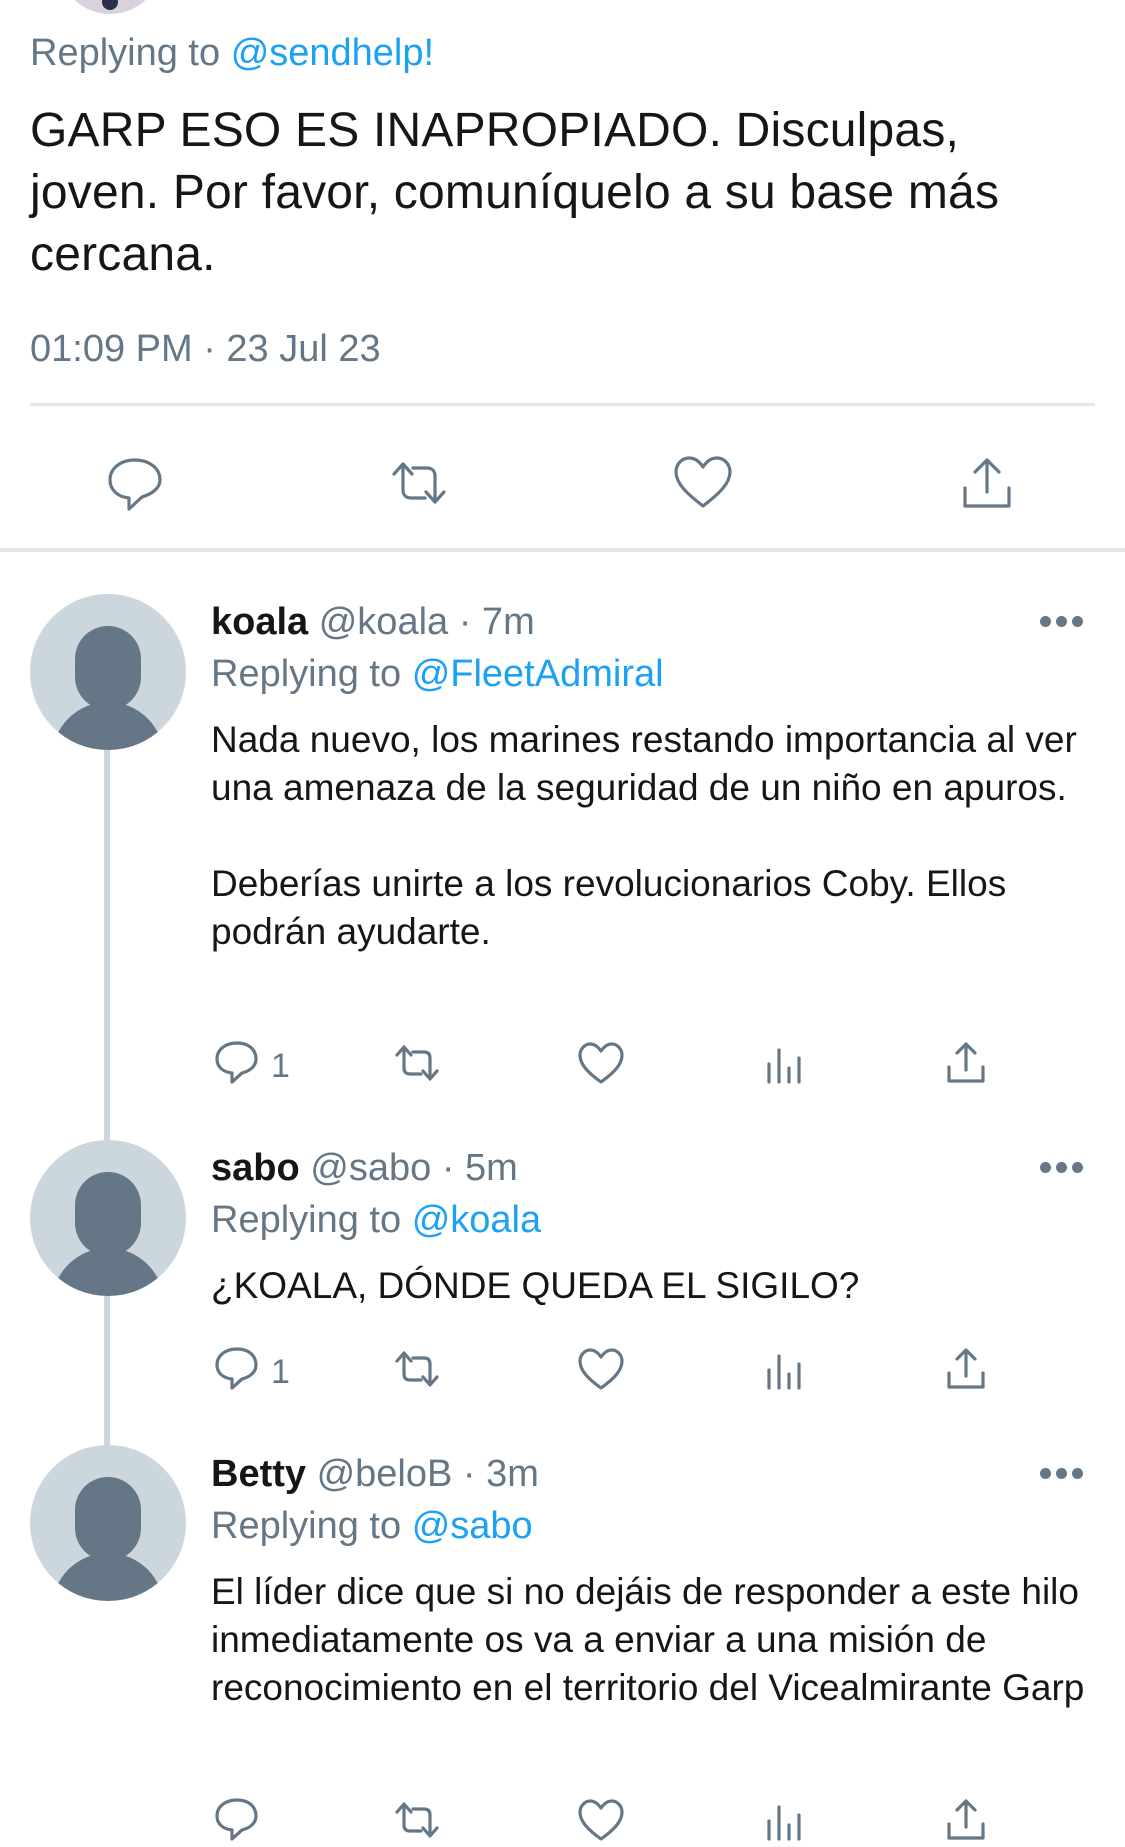 Image resolution: width=1125 pixels, height=1847 pixels. I want to click on reply-header: sabo @sabo · 5m, so click(364, 1168).